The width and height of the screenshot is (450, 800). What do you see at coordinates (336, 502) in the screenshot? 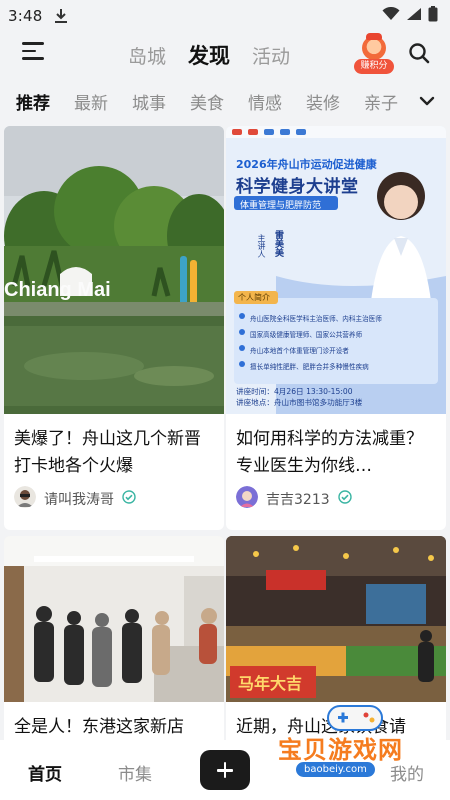
I see `card-author: 吉吉3213` at bounding box center [336, 502].